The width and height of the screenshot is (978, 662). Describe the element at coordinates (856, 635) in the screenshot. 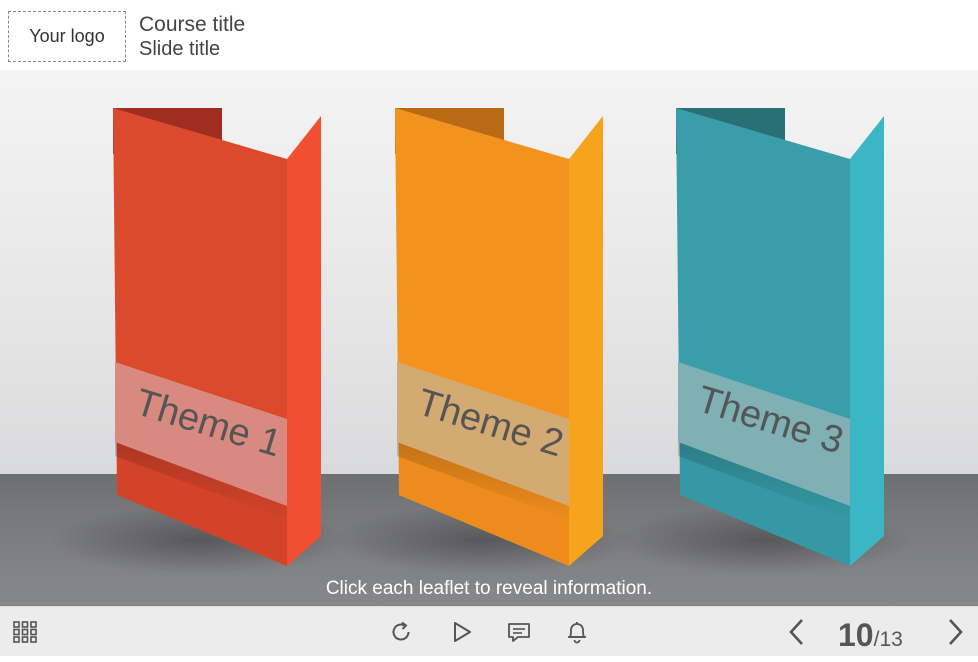

I see `current-page: 10` at that location.